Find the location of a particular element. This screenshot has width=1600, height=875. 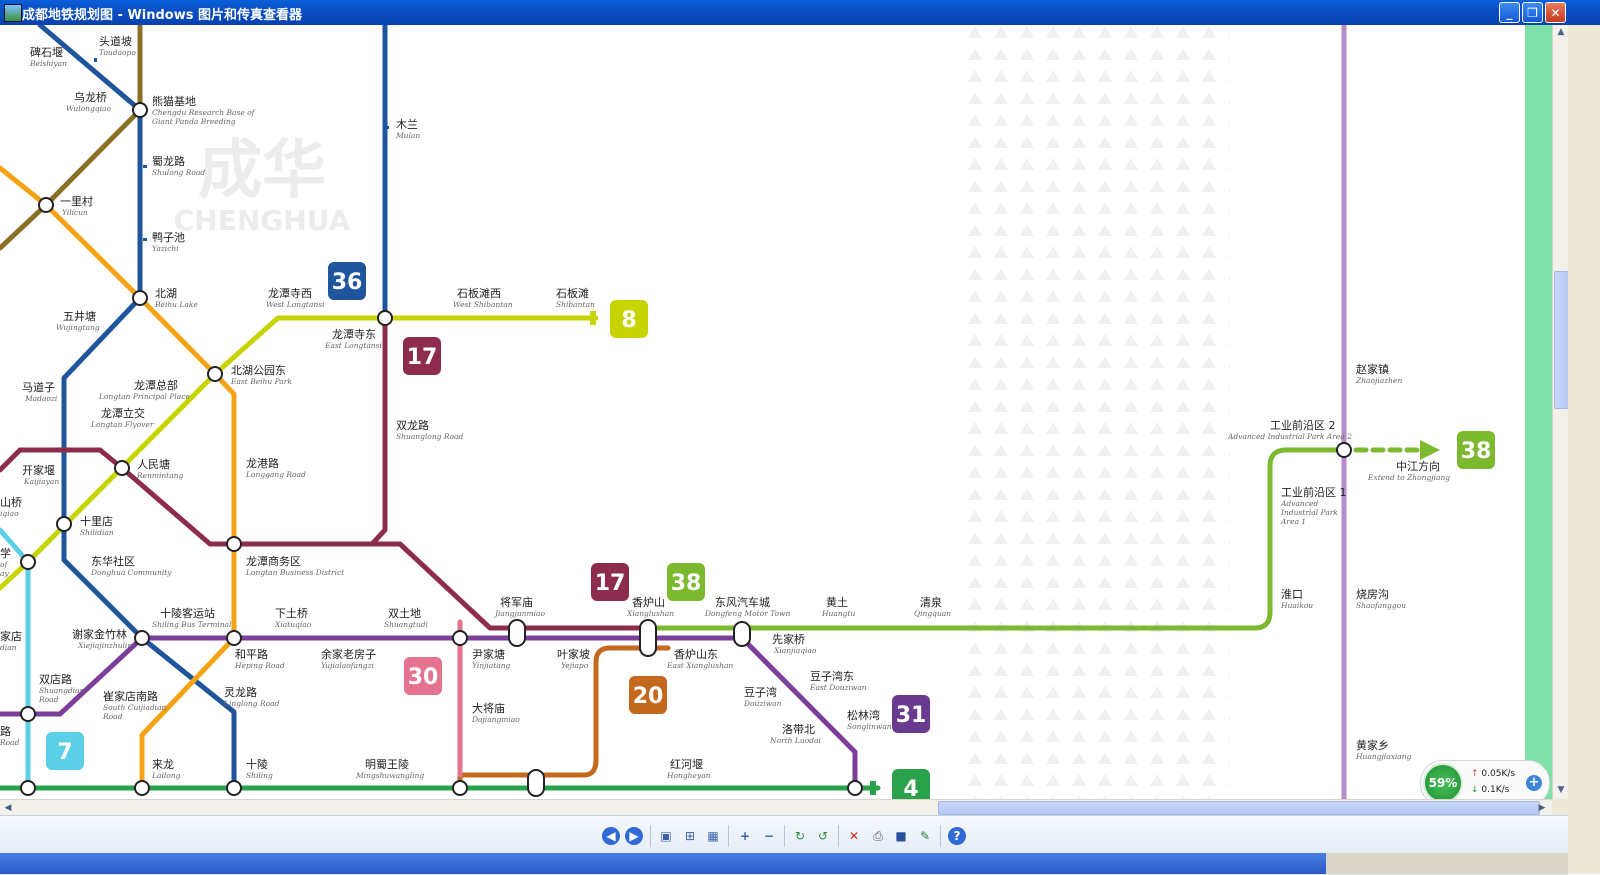

station-label-cn: 龙潭商务区 is located at coordinates (273, 561).